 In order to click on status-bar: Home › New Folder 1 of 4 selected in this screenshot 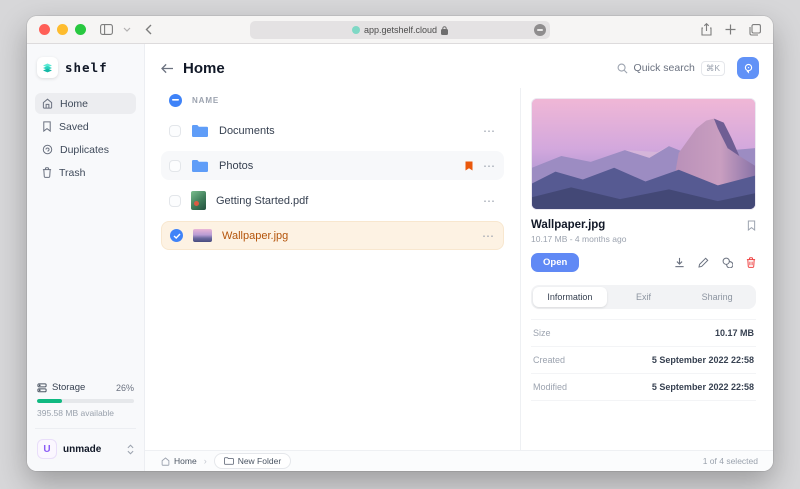, I will do `click(459, 460)`.